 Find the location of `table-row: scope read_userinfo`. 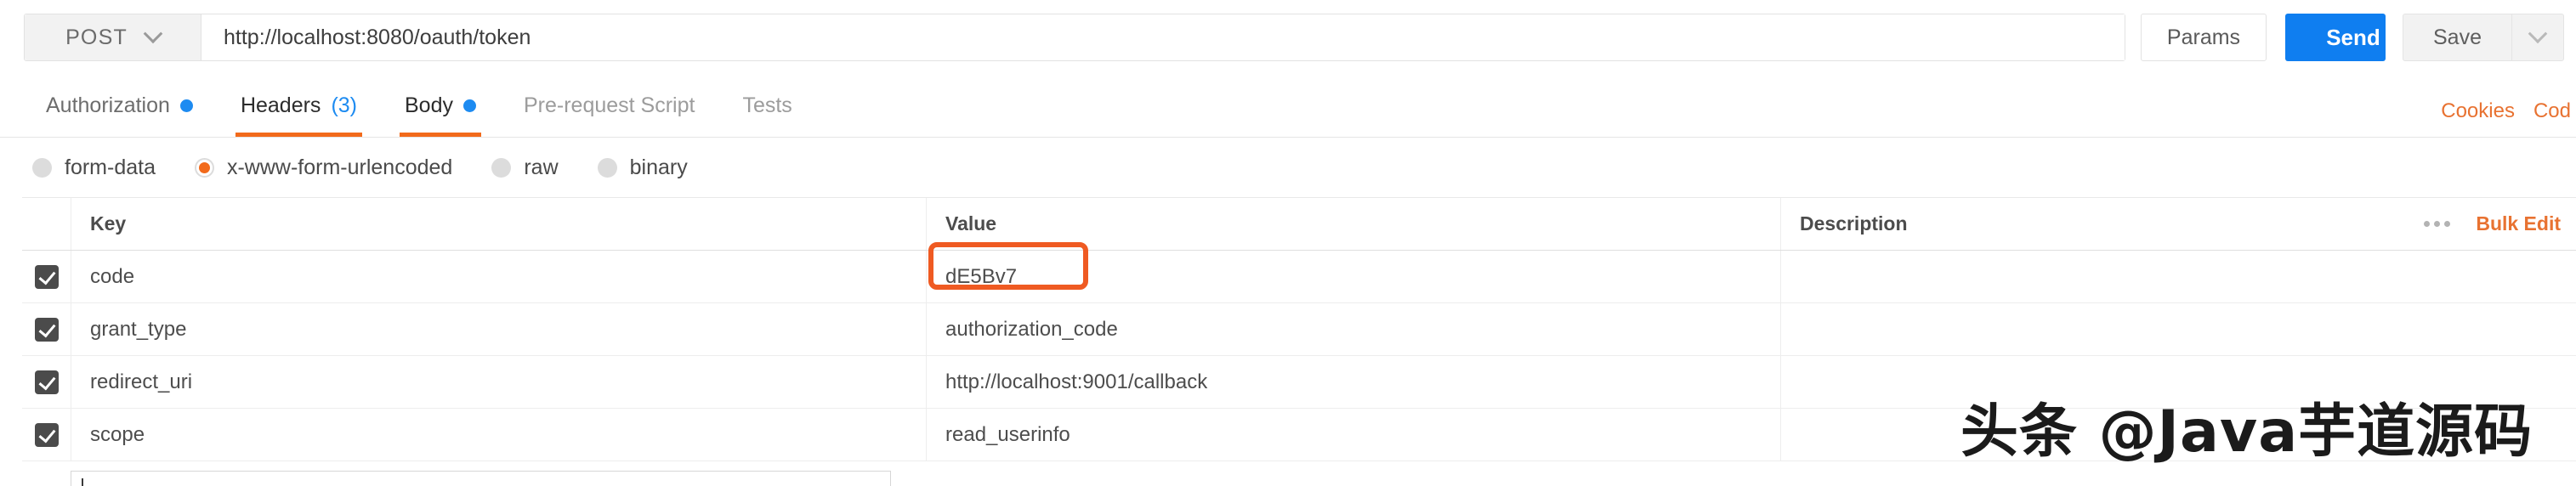

table-row: scope read_userinfo is located at coordinates (1299, 435).